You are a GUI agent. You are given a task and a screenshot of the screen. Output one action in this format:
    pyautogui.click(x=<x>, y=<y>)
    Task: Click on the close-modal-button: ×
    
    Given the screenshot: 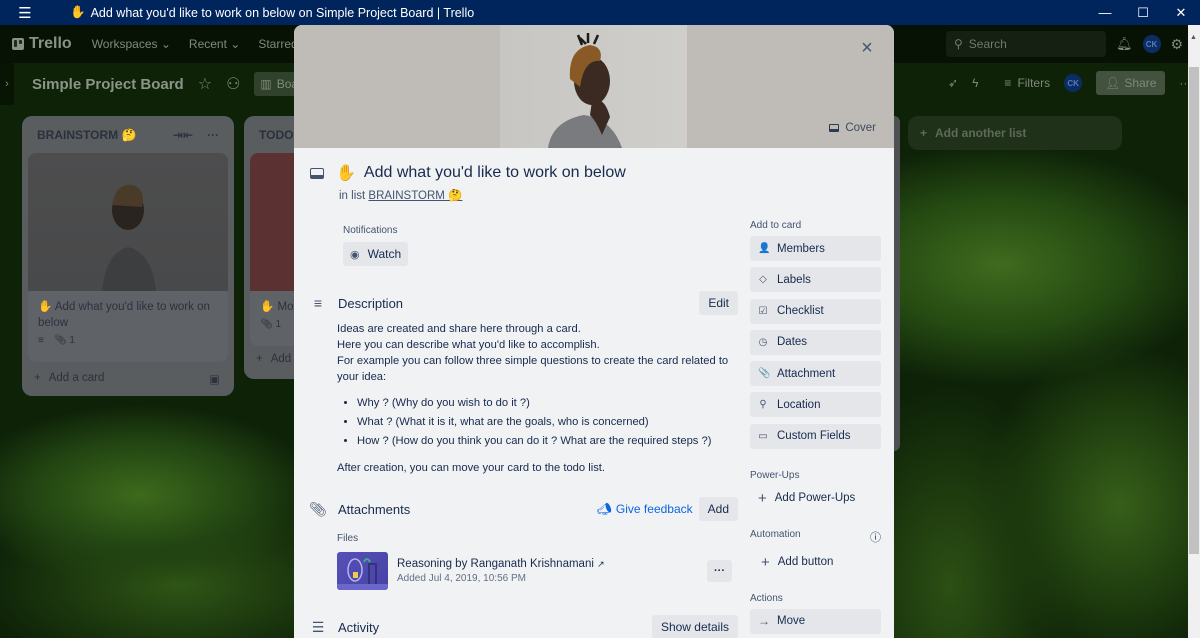 What is the action you would take?
    pyautogui.click(x=867, y=48)
    